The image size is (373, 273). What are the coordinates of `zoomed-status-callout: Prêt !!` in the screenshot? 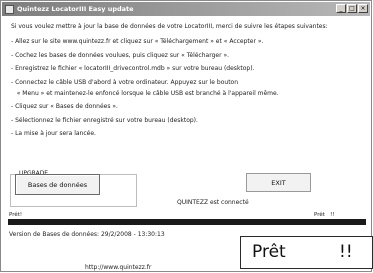 It's located at (306, 252).